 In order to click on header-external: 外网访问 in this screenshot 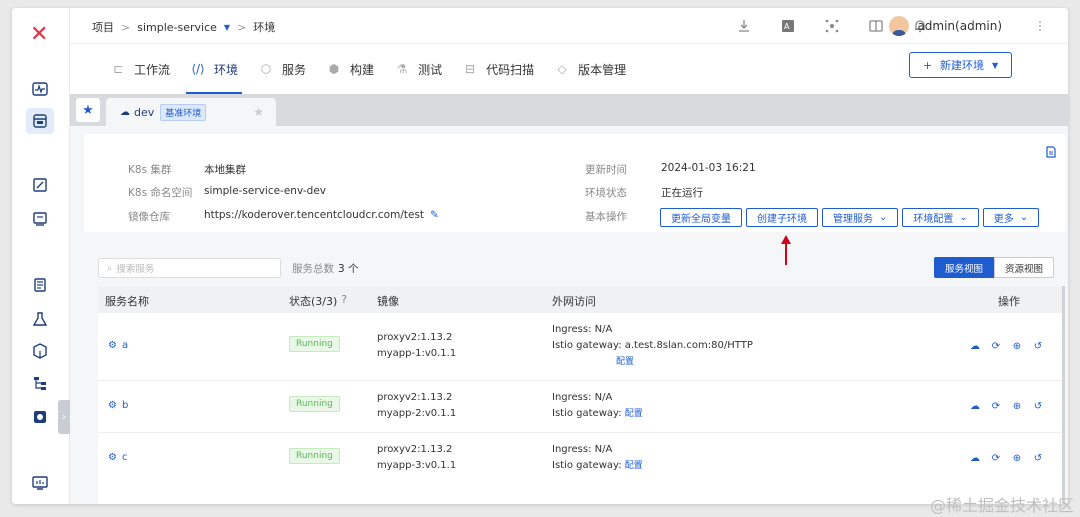, I will do `click(574, 301)`.